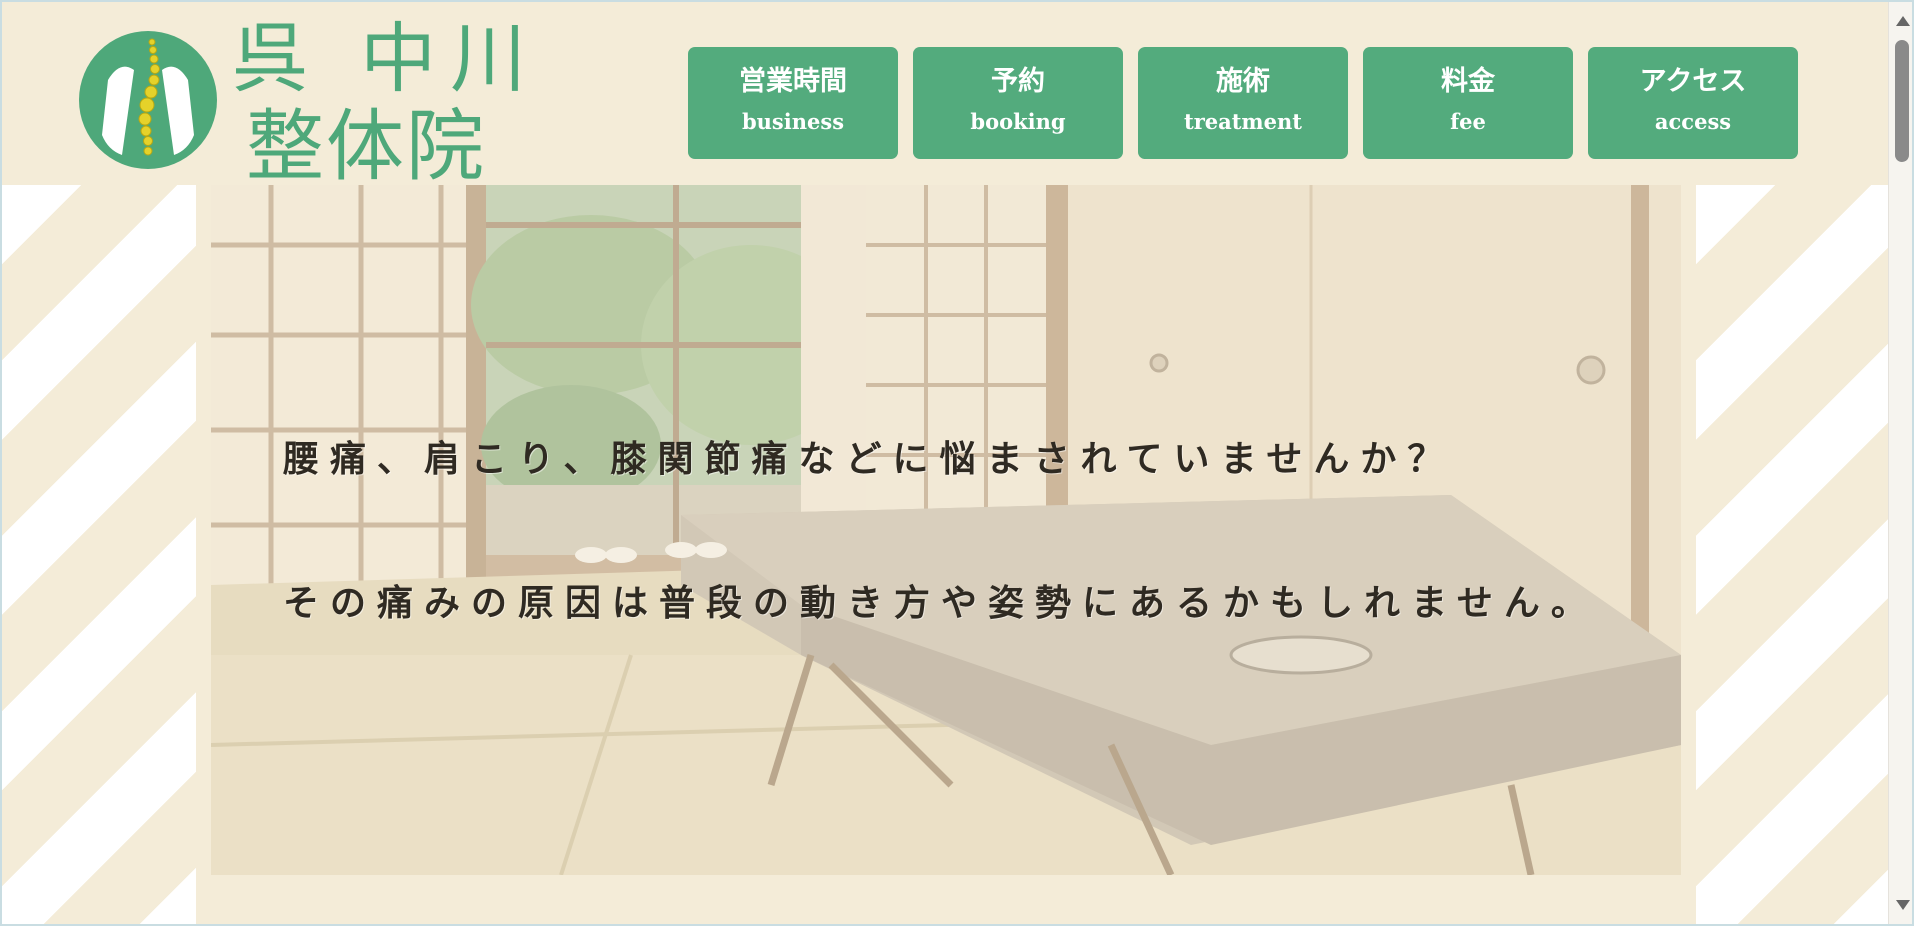 This screenshot has height=926, width=1914. Describe the element at coordinates (793, 103) in the screenshot. I see `nav-button-business: 営業時間 business` at that location.